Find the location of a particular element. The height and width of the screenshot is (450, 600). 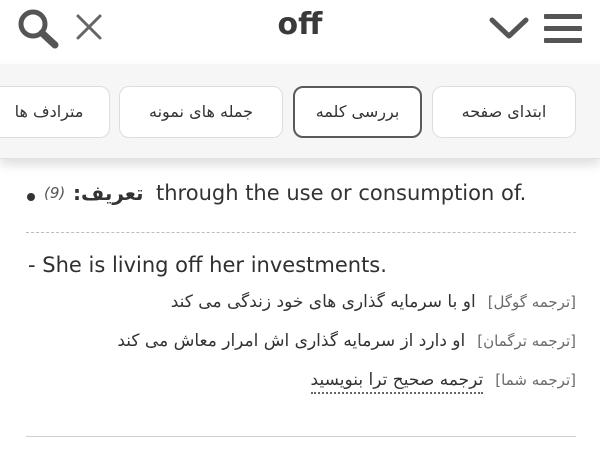

definition-count: (9) is located at coordinates (55, 193).